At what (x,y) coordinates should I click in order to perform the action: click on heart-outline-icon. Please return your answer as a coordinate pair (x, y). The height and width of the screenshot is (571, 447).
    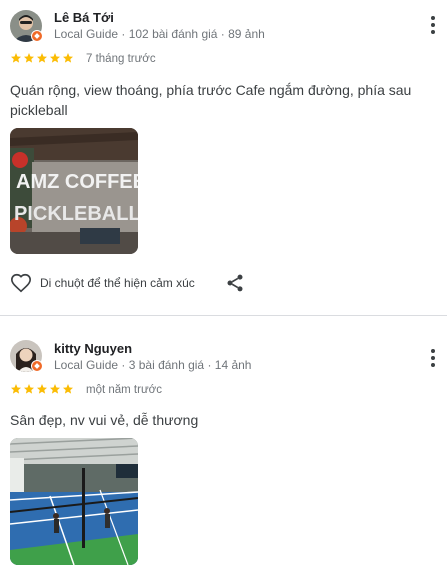
    Looking at the image, I should click on (21, 283).